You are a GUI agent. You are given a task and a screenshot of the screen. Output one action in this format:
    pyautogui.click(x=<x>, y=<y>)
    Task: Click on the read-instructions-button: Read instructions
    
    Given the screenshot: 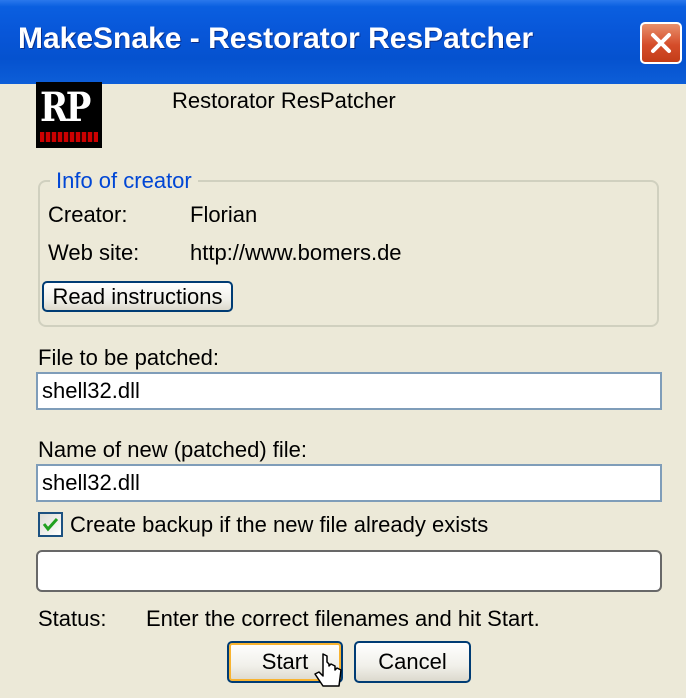 What is the action you would take?
    pyautogui.click(x=137, y=296)
    